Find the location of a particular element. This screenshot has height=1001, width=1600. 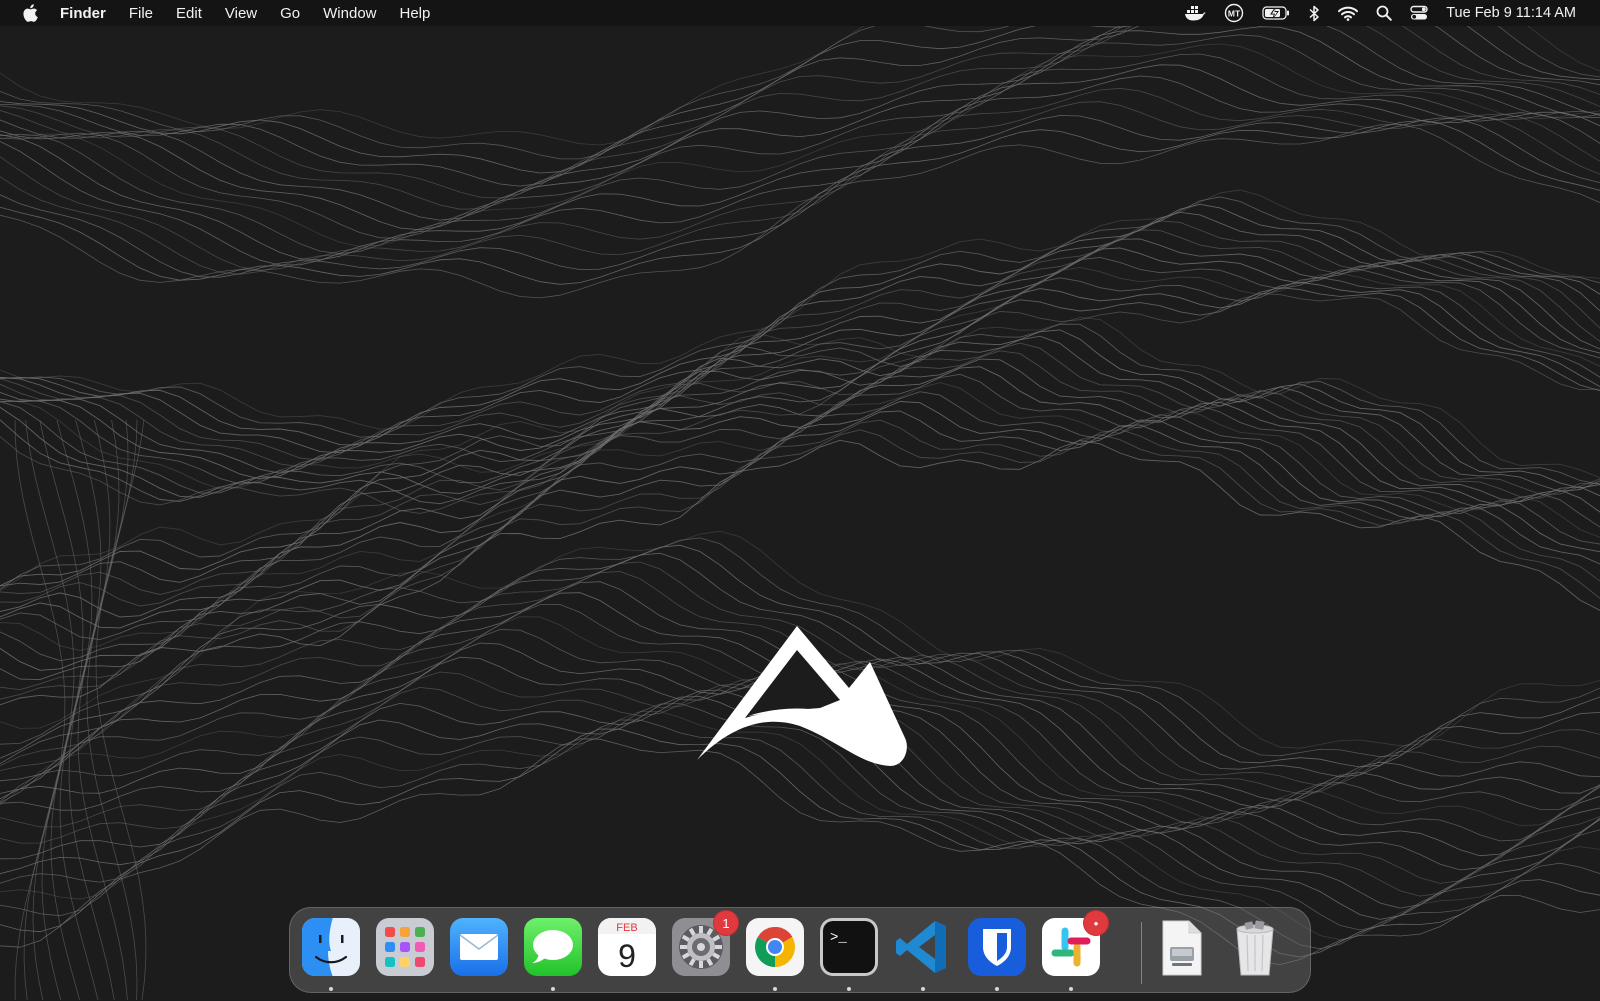

dock-launchpad is located at coordinates (405, 947).